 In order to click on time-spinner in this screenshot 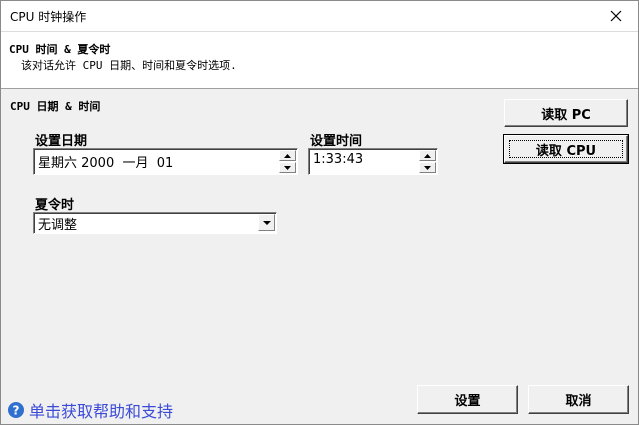, I will do `click(427, 161)`.